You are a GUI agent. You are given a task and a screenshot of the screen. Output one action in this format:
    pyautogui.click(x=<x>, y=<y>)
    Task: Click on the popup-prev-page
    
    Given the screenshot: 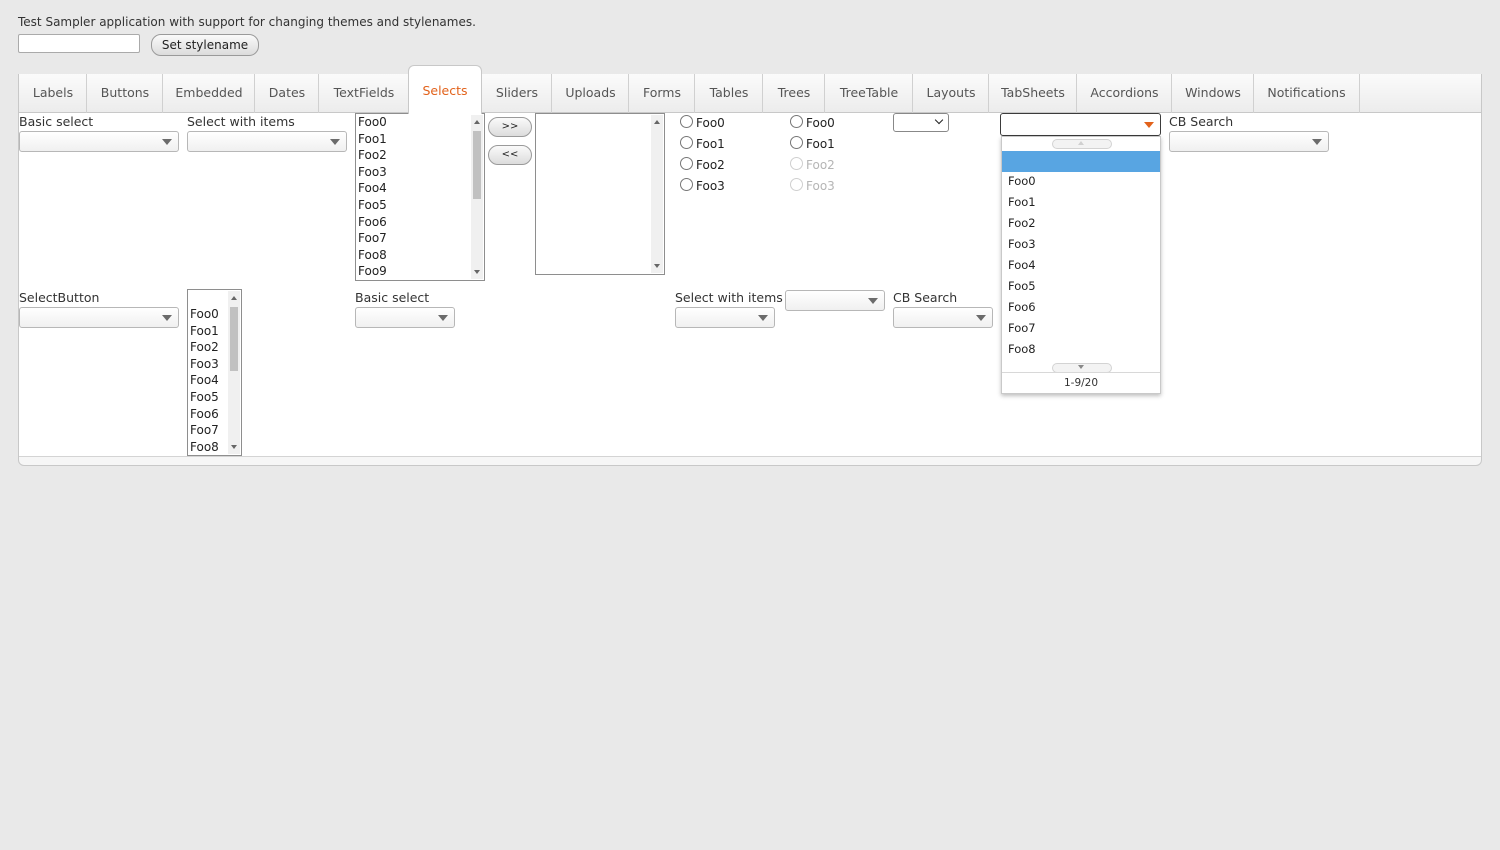 What is the action you would take?
    pyautogui.click(x=1082, y=144)
    